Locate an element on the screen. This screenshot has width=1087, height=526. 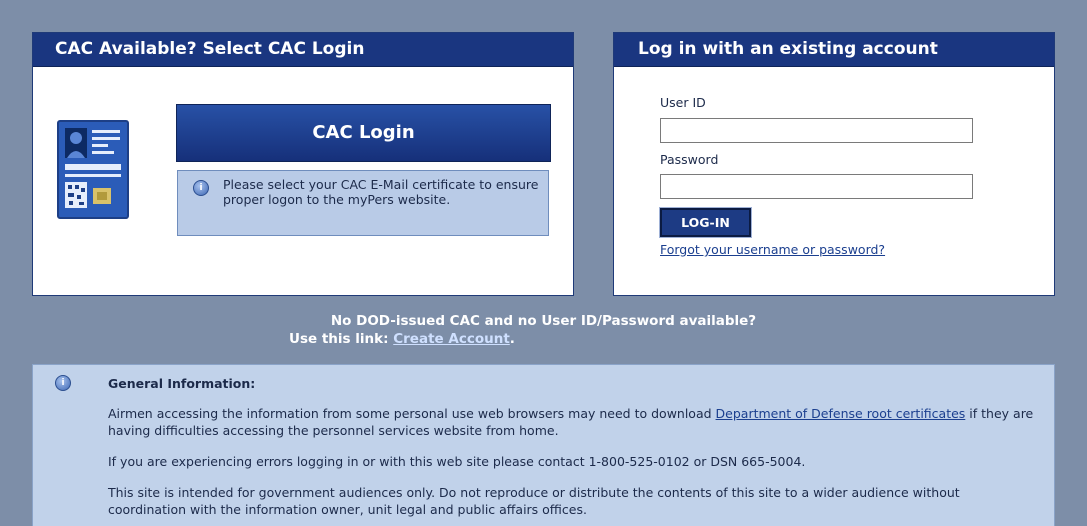
login-button: LOG-IN is located at coordinates (705, 222).